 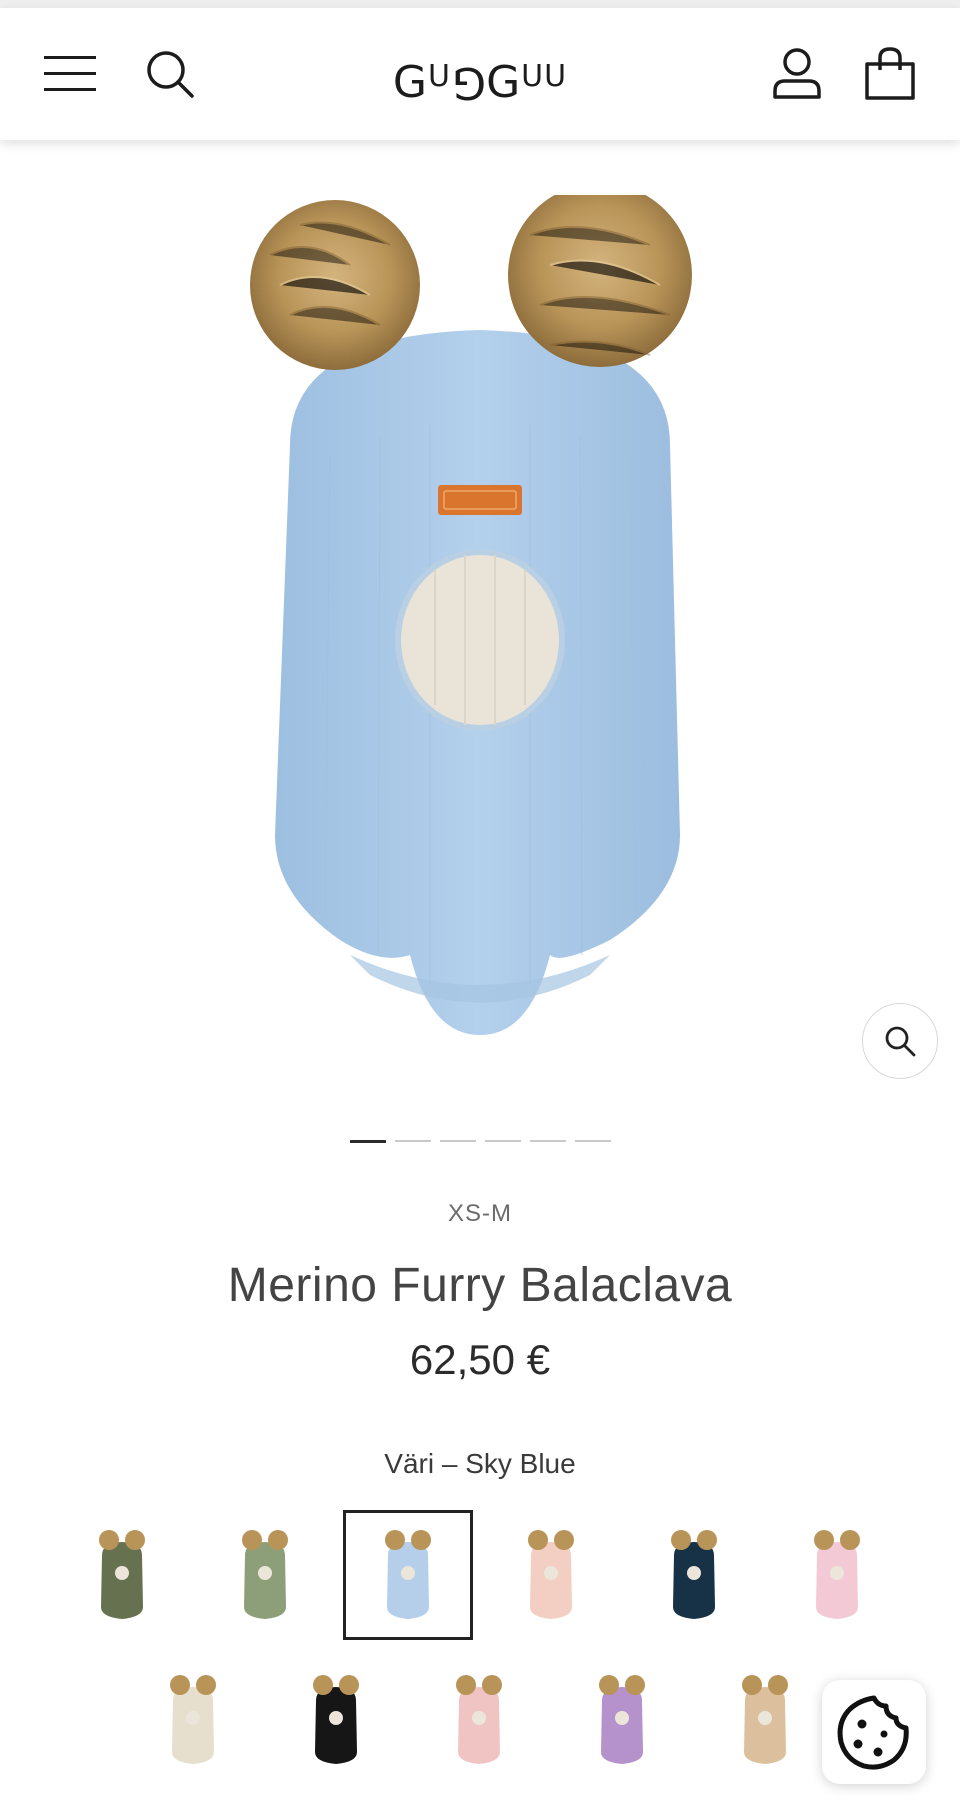 What do you see at coordinates (410, 82) in the screenshot?
I see `logo-letter-1: G` at bounding box center [410, 82].